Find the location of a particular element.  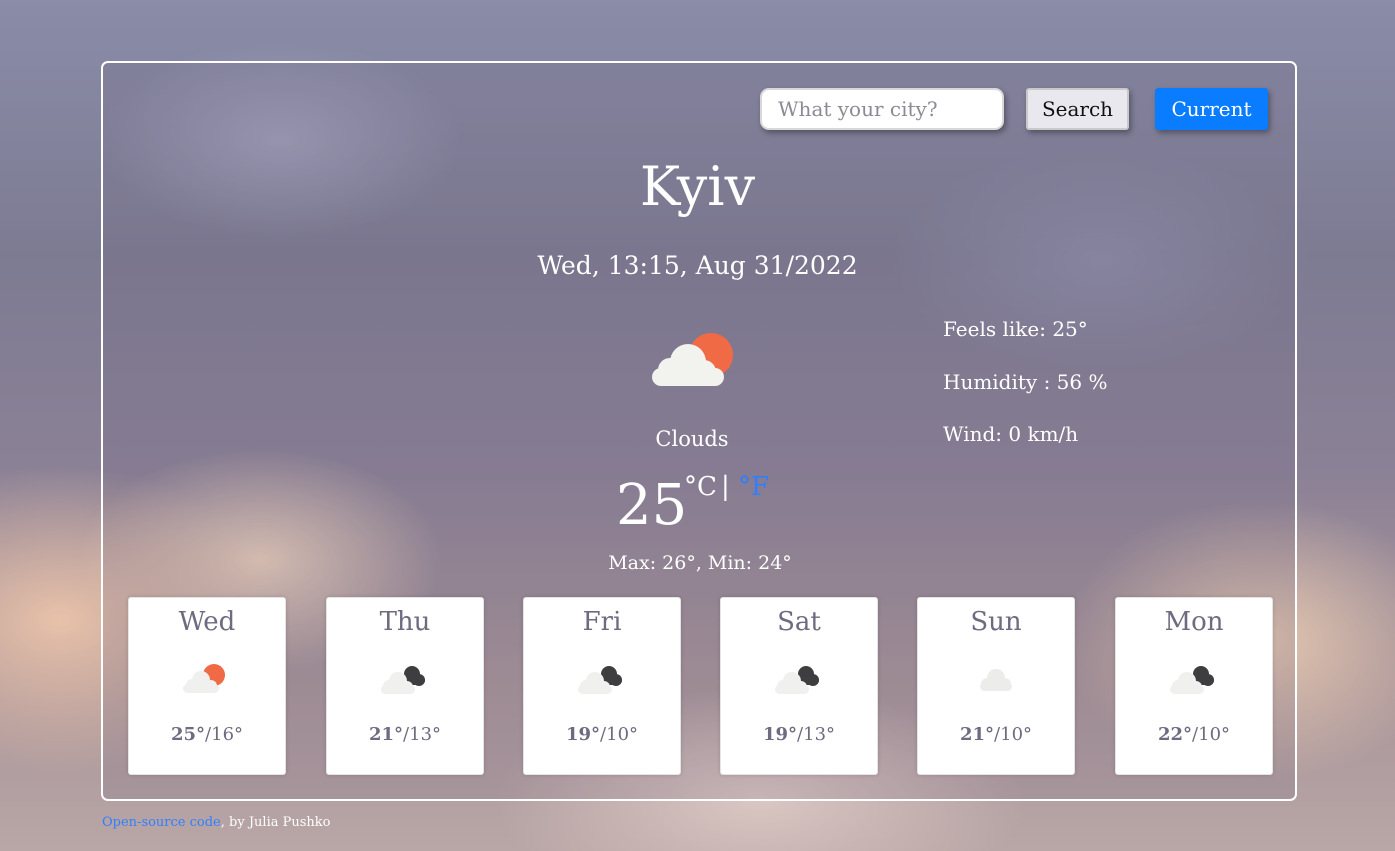

forecast-day-name: Fri is located at coordinates (602, 622).